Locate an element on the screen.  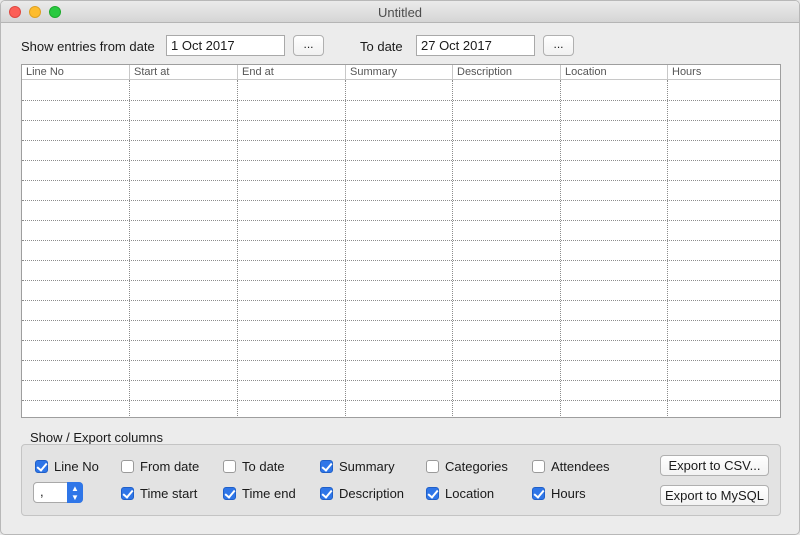
checkbox-time-end: Time end is located at coordinates (259, 493).